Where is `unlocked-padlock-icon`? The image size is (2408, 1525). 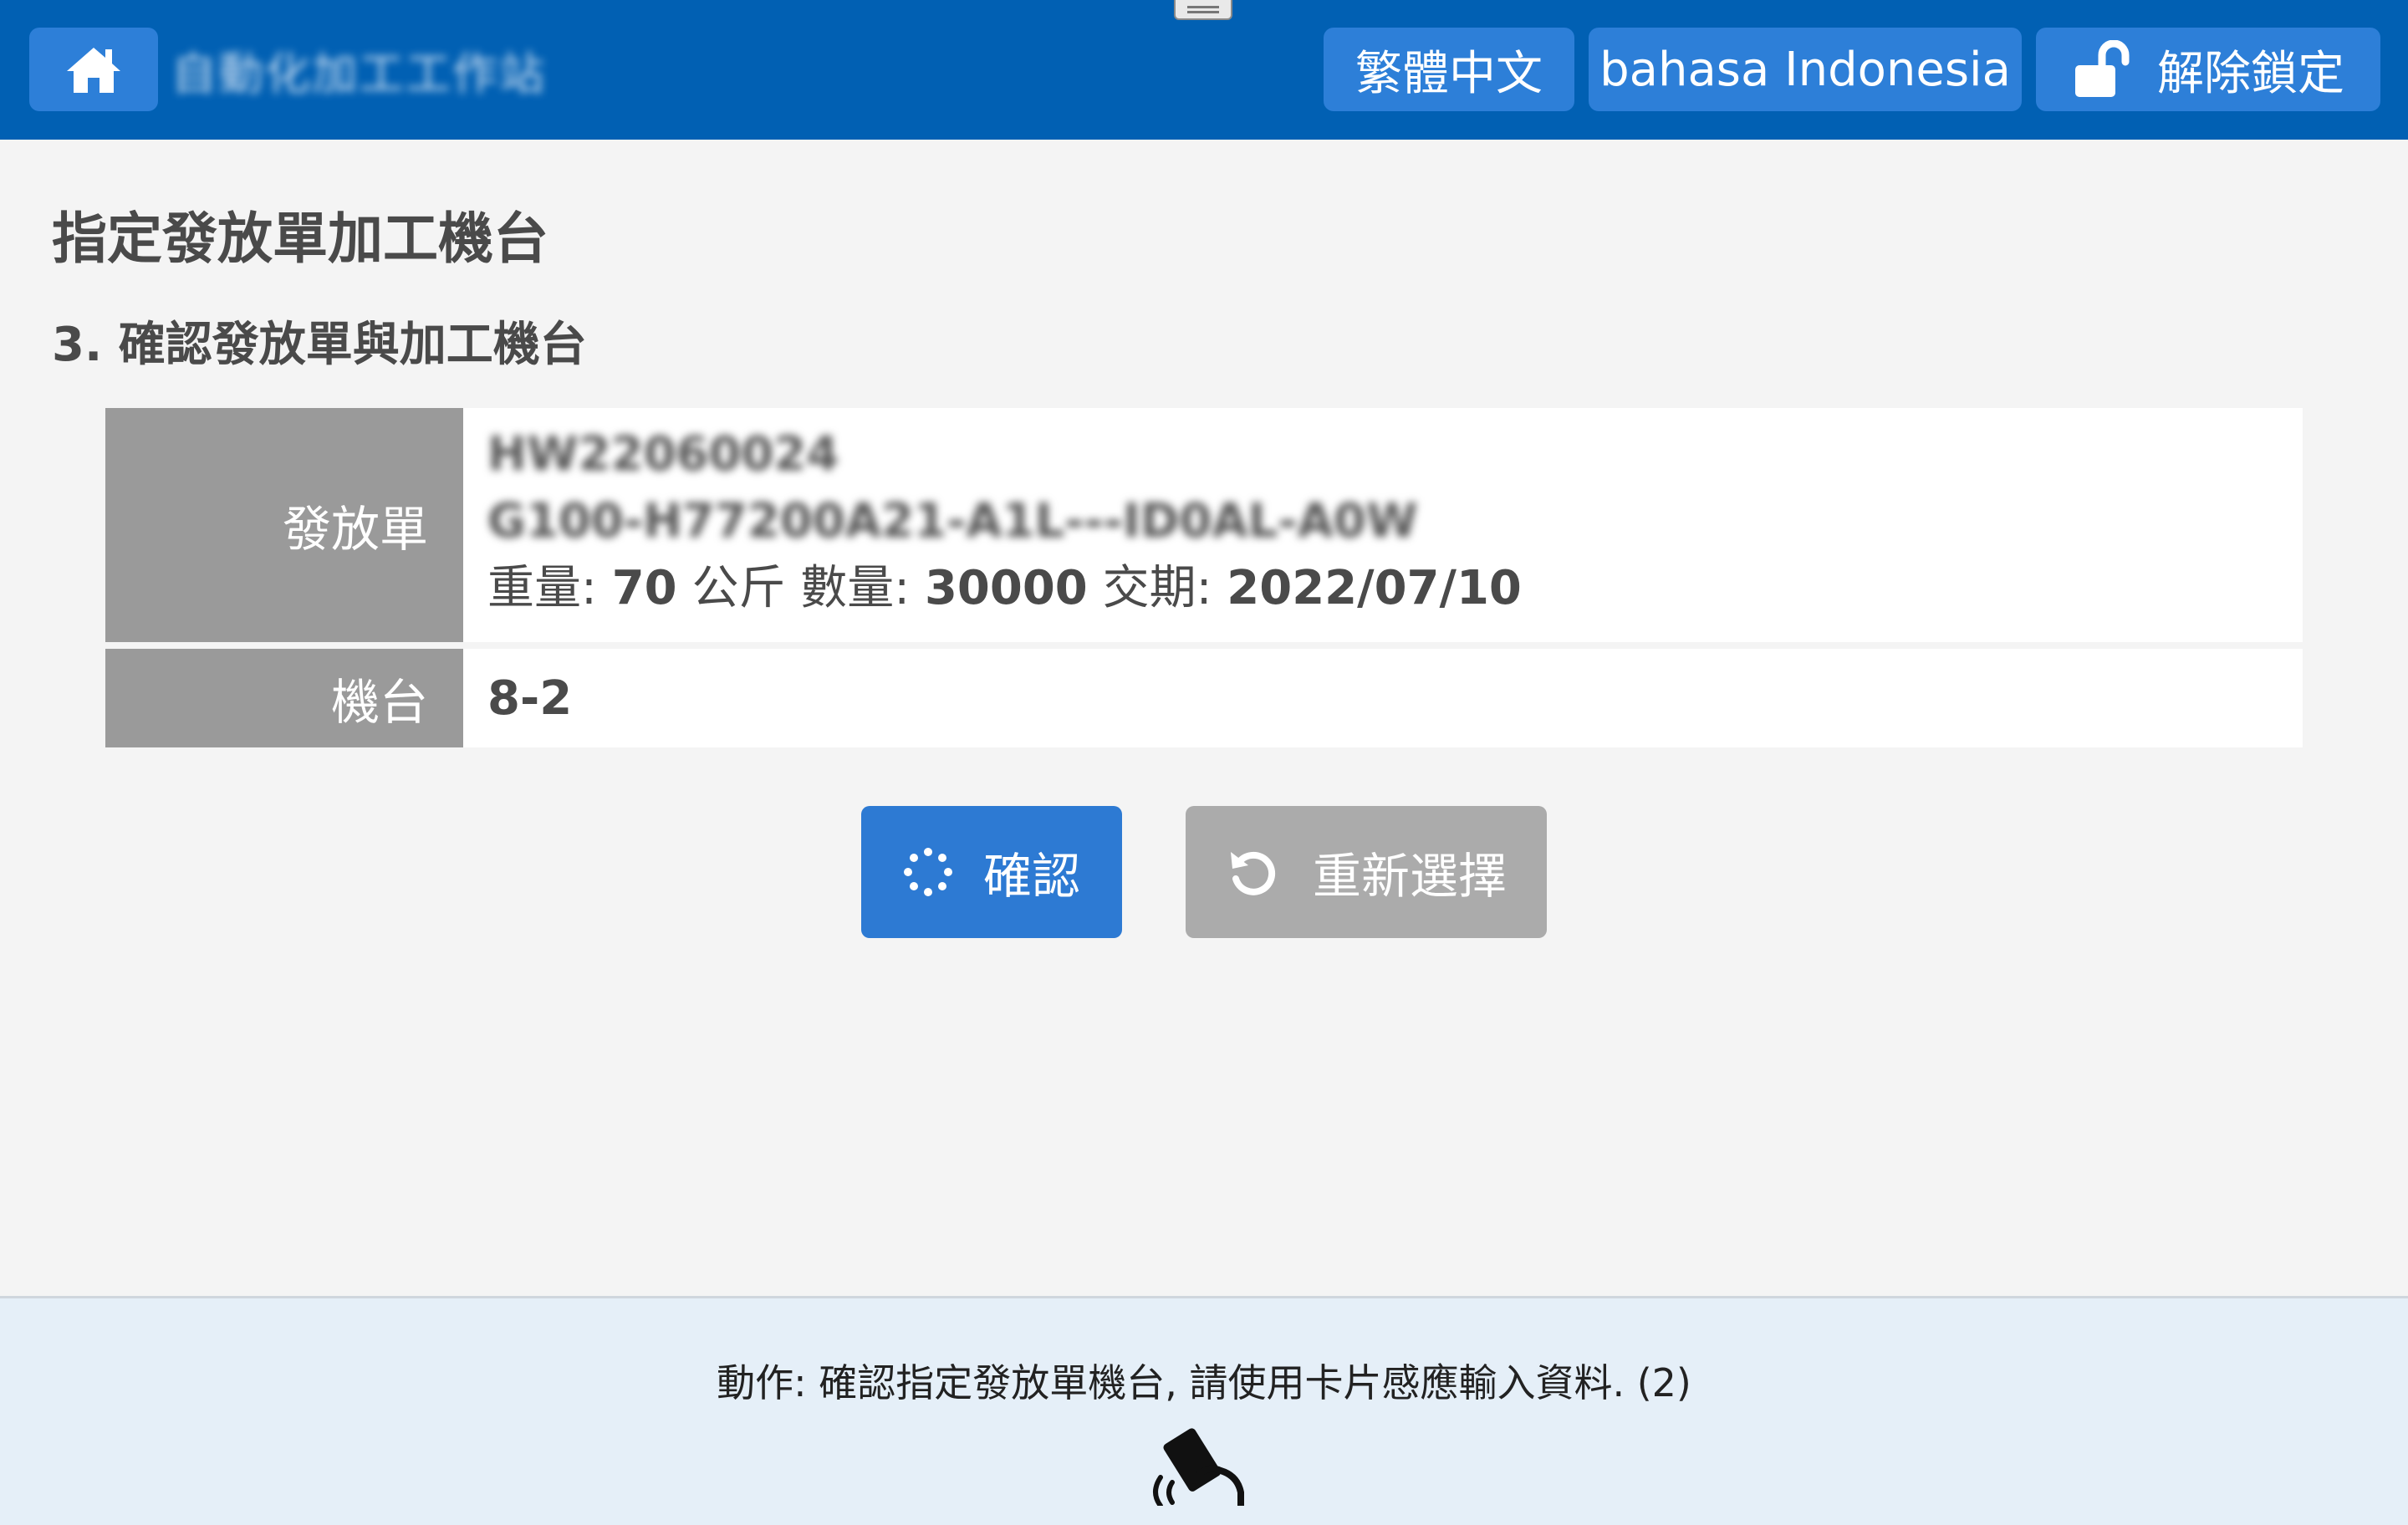 unlocked-padlock-icon is located at coordinates (2103, 68).